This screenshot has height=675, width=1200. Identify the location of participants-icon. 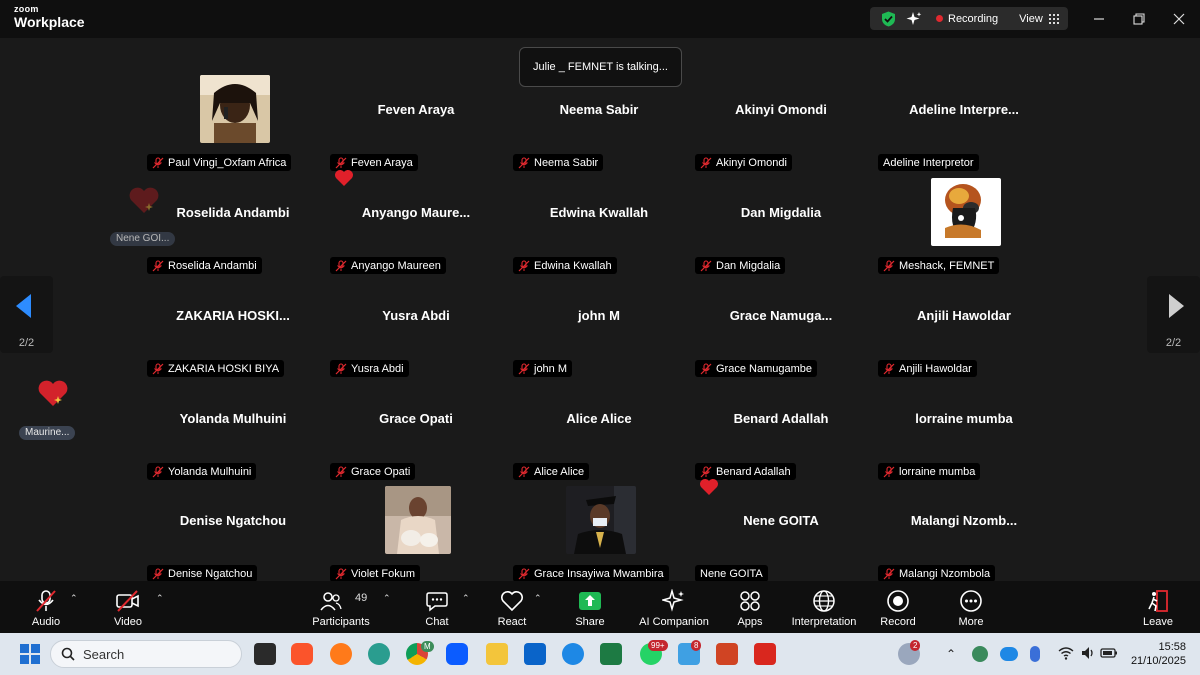
(331, 601).